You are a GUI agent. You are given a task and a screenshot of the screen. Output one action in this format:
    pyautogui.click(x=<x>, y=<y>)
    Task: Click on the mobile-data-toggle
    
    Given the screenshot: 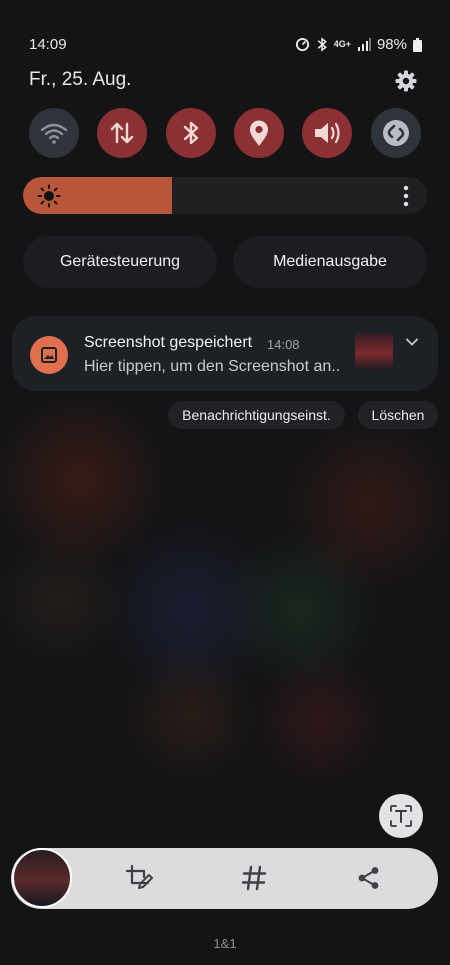 What is the action you would take?
    pyautogui.click(x=122, y=133)
    